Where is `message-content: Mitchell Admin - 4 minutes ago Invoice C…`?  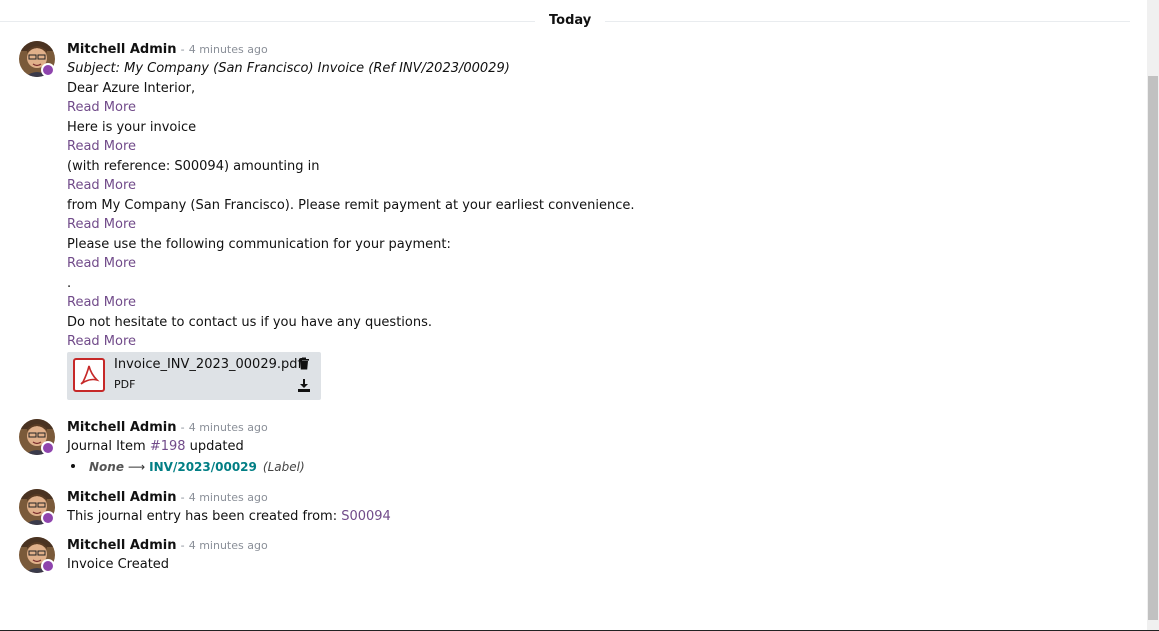
message-content: Mitchell Admin - 4 minutes ago Invoice C… is located at coordinates (167, 556).